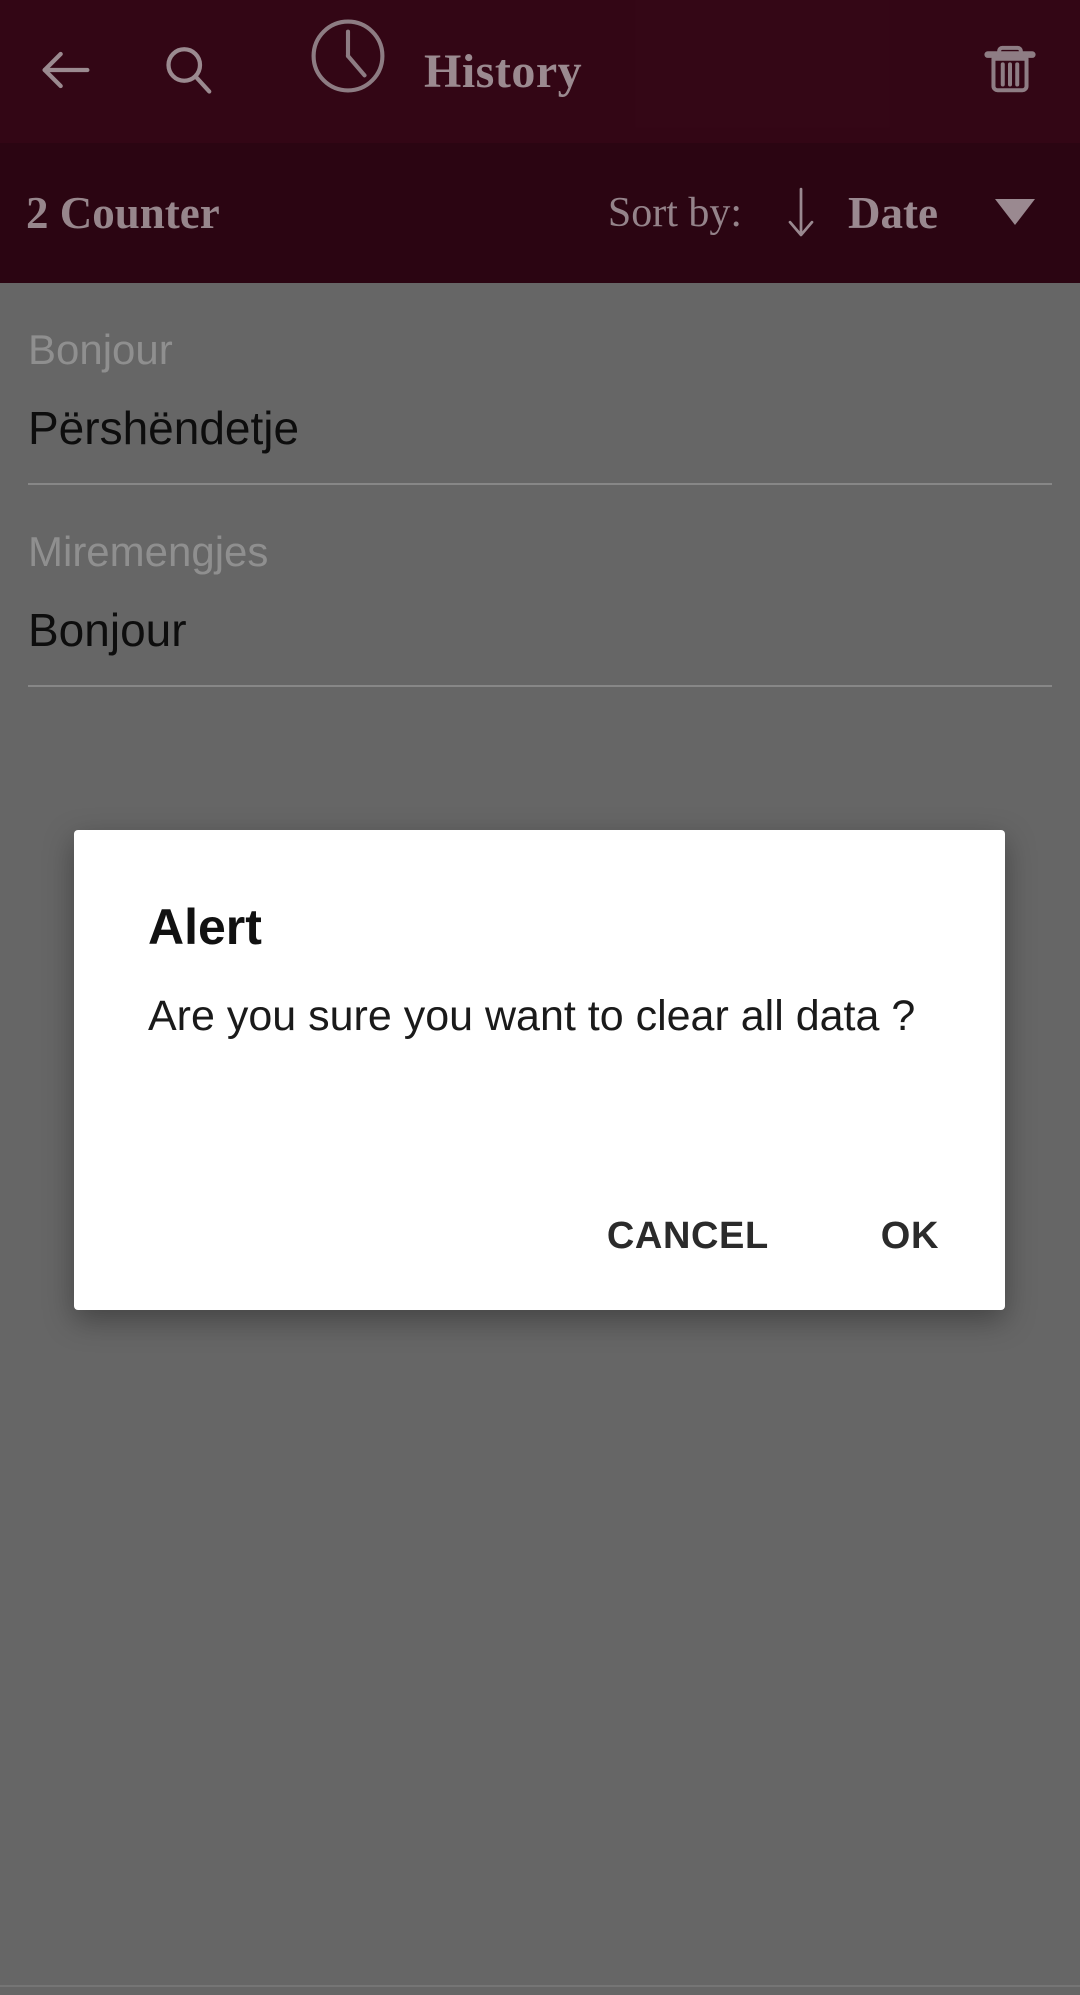 This screenshot has width=1080, height=1995. I want to click on clock-icon, so click(348, 56).